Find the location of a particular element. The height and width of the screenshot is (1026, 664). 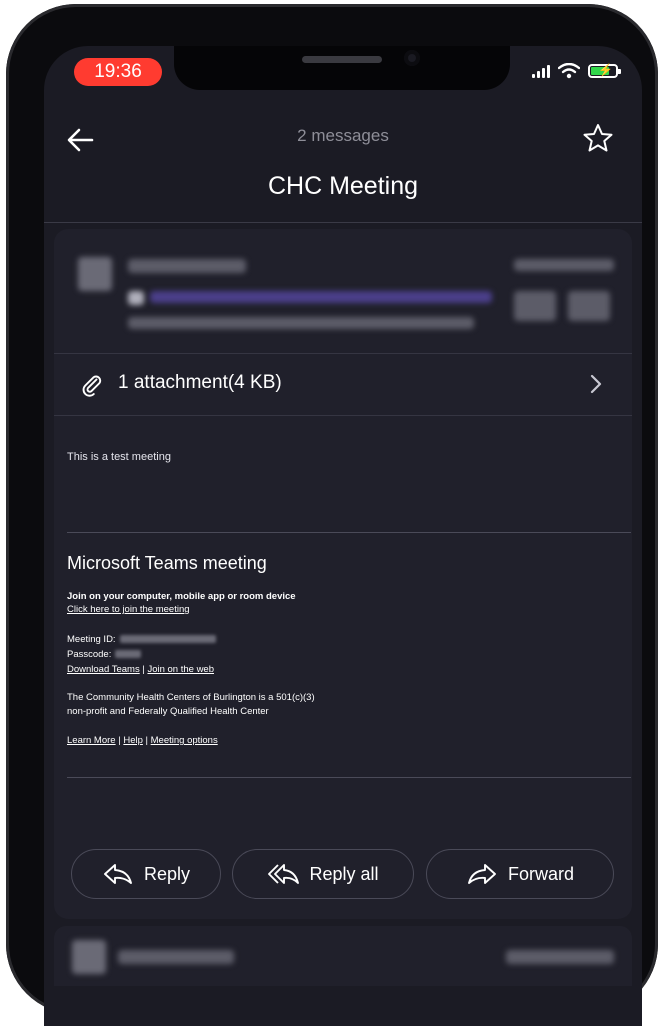

learn-more-link: Learn More is located at coordinates (91, 740).